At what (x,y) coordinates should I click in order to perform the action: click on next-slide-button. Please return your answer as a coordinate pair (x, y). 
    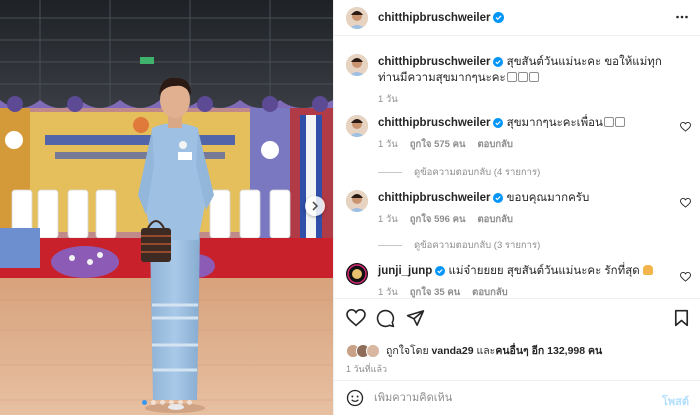
    Looking at the image, I should click on (315, 206).